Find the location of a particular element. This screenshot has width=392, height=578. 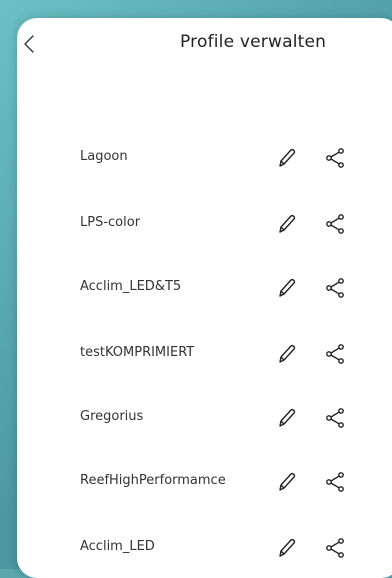

profile-name: Lagoon is located at coordinates (104, 156).